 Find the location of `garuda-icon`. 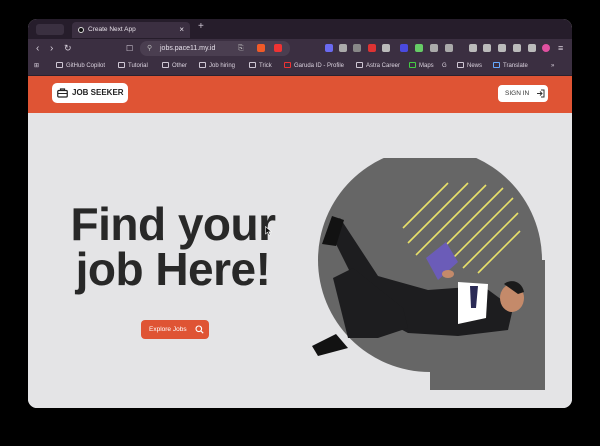

garuda-icon is located at coordinates (287, 65).